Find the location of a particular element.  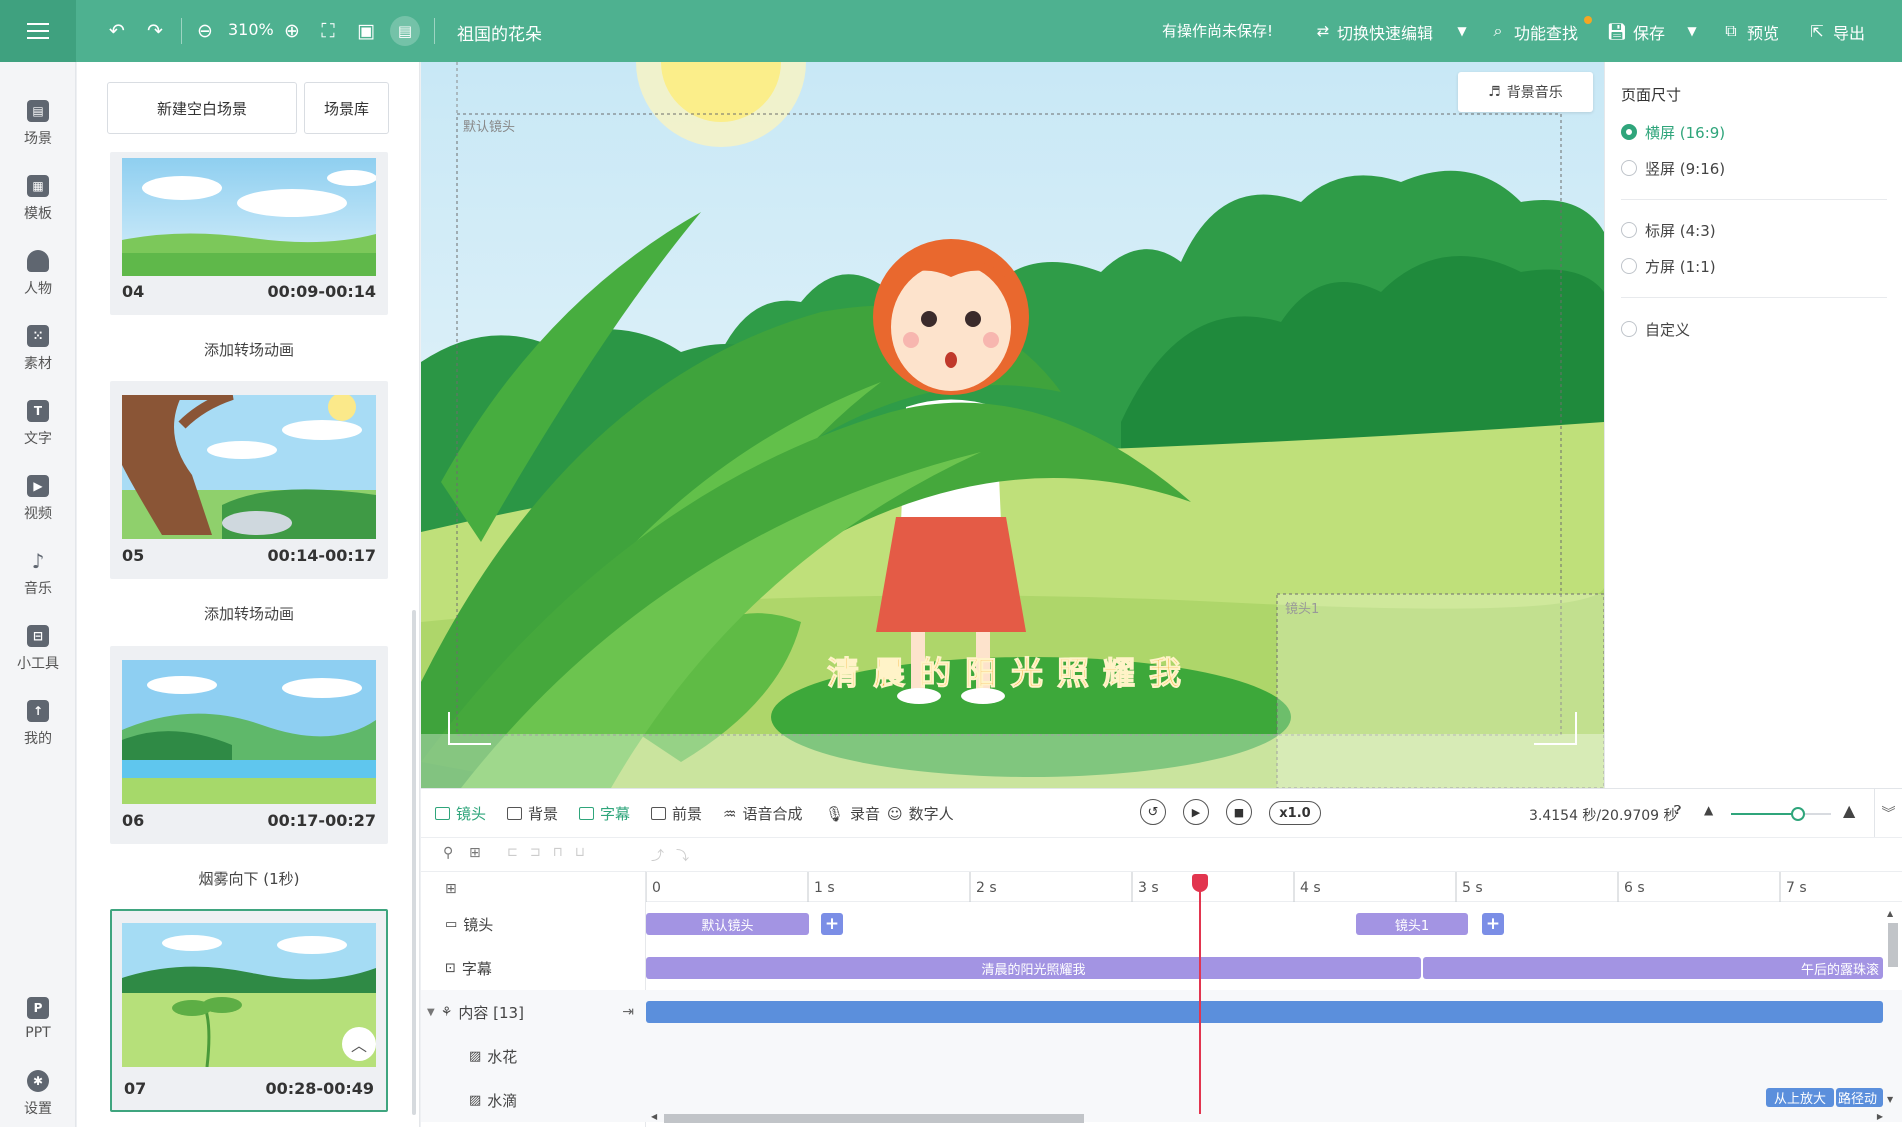

tool-digital-human: ☺ 数字人 is located at coordinates (920, 813).